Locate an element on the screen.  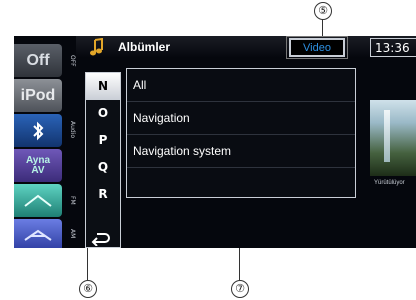
now-playing-text: Yürütülüyor is located at coordinates (389, 183).